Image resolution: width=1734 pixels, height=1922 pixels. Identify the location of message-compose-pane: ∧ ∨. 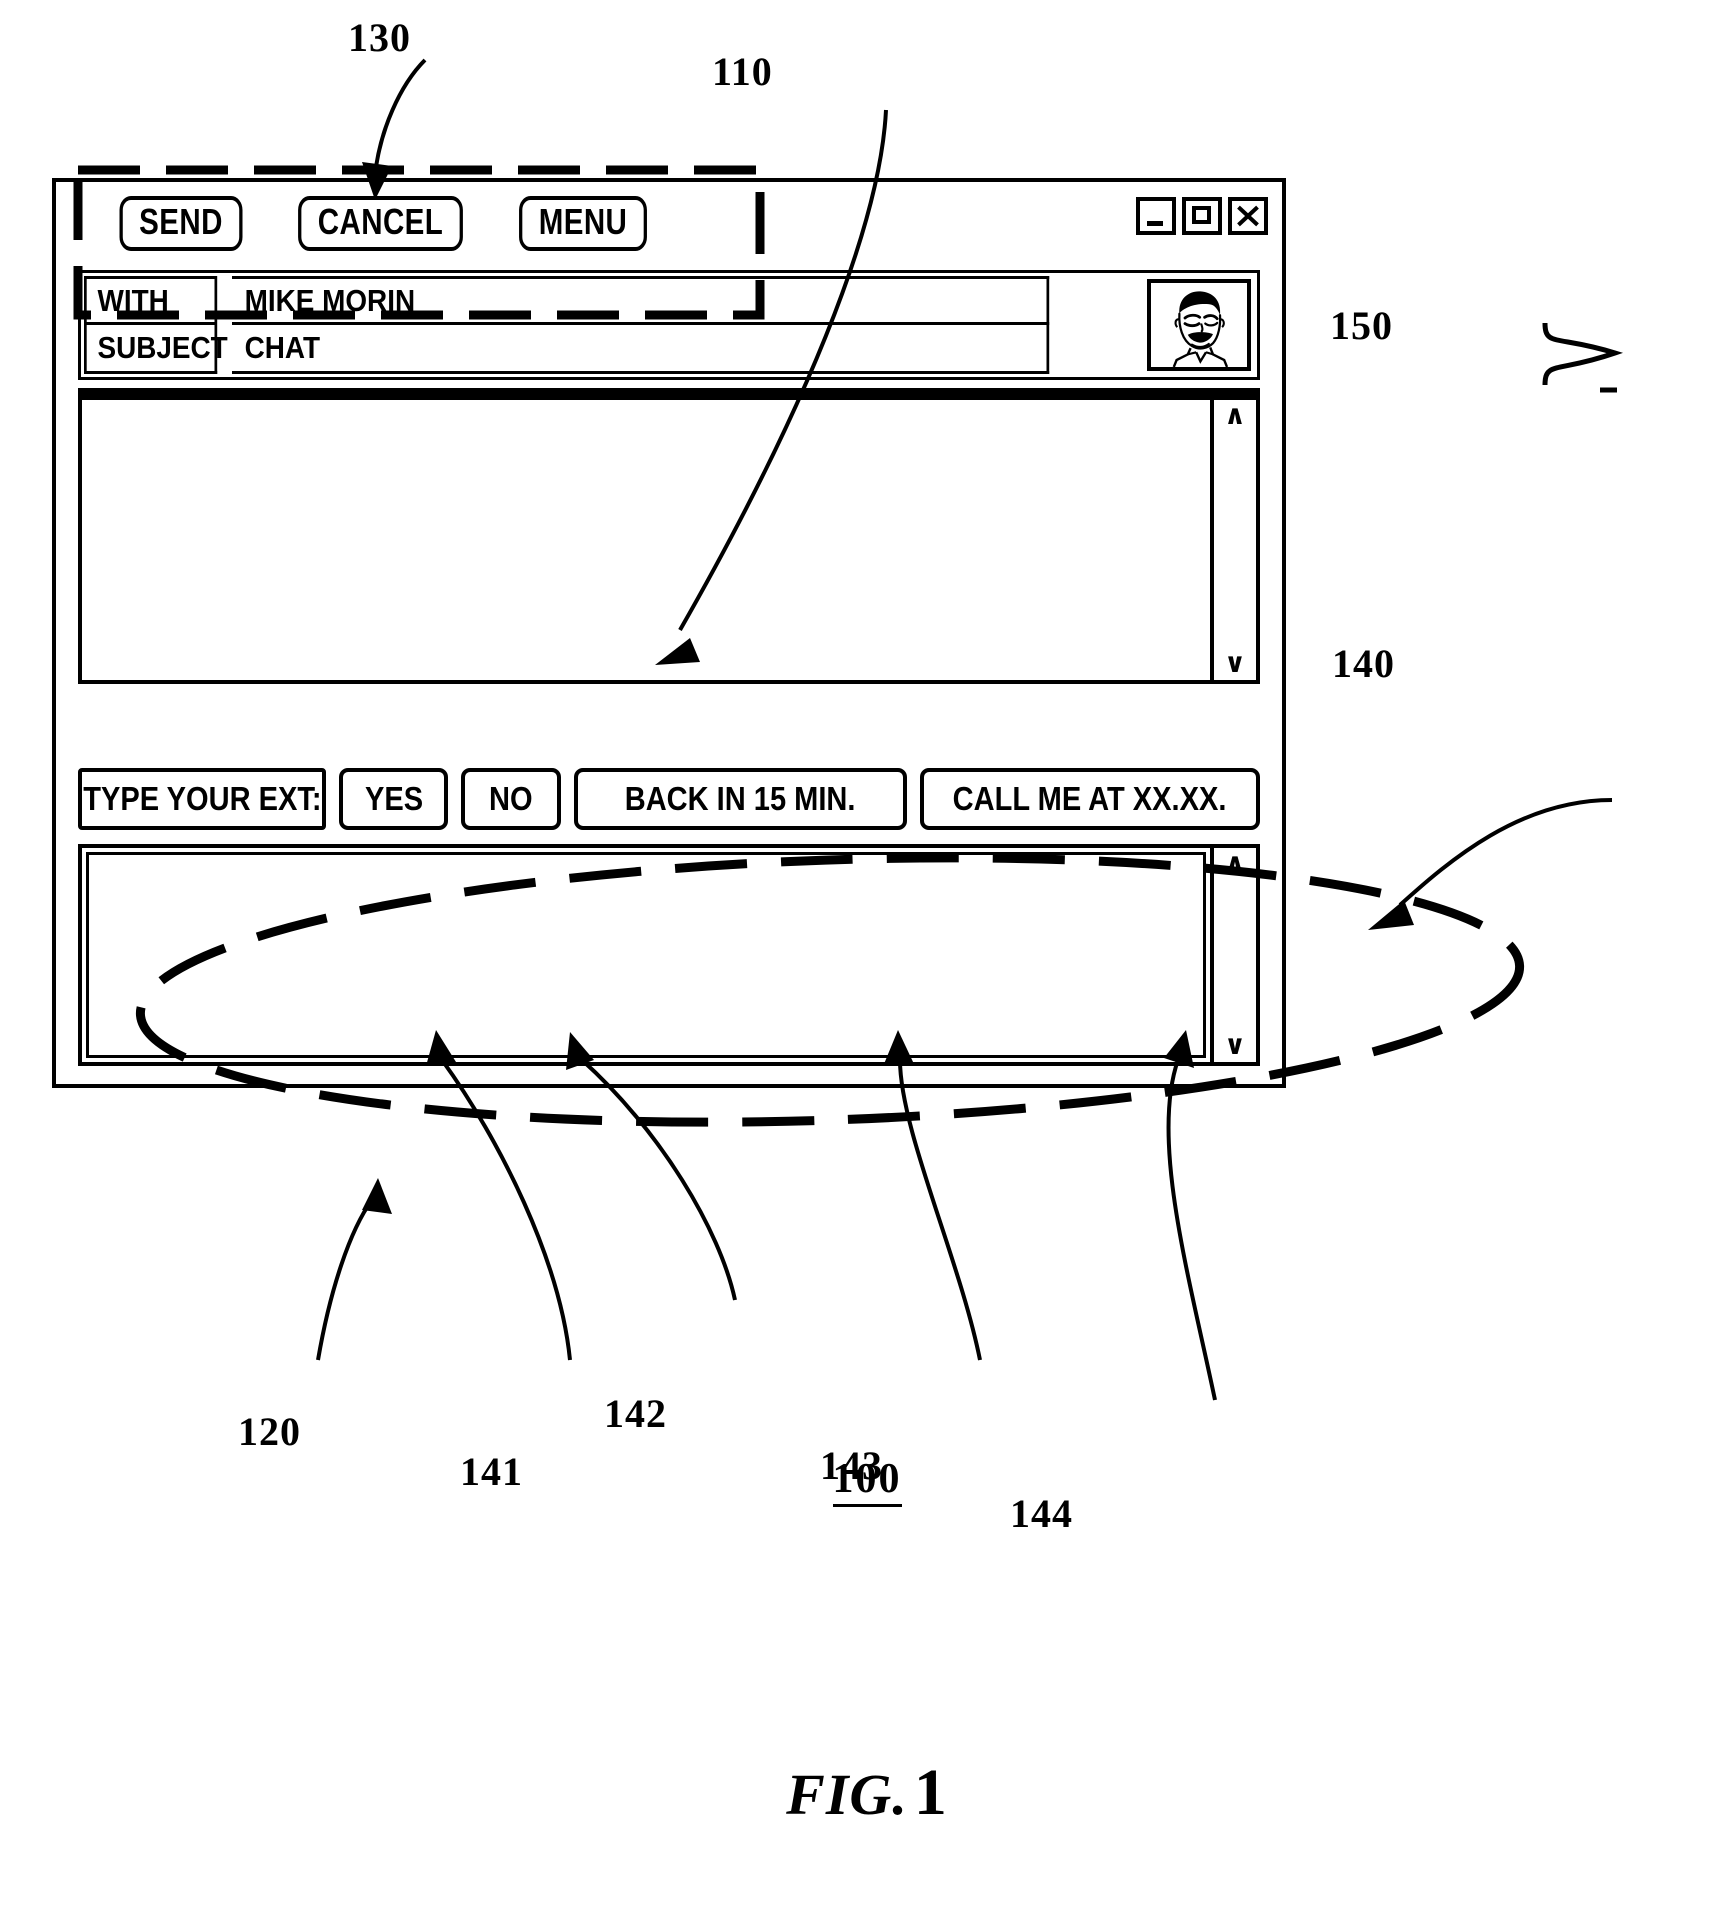
(669, 955).